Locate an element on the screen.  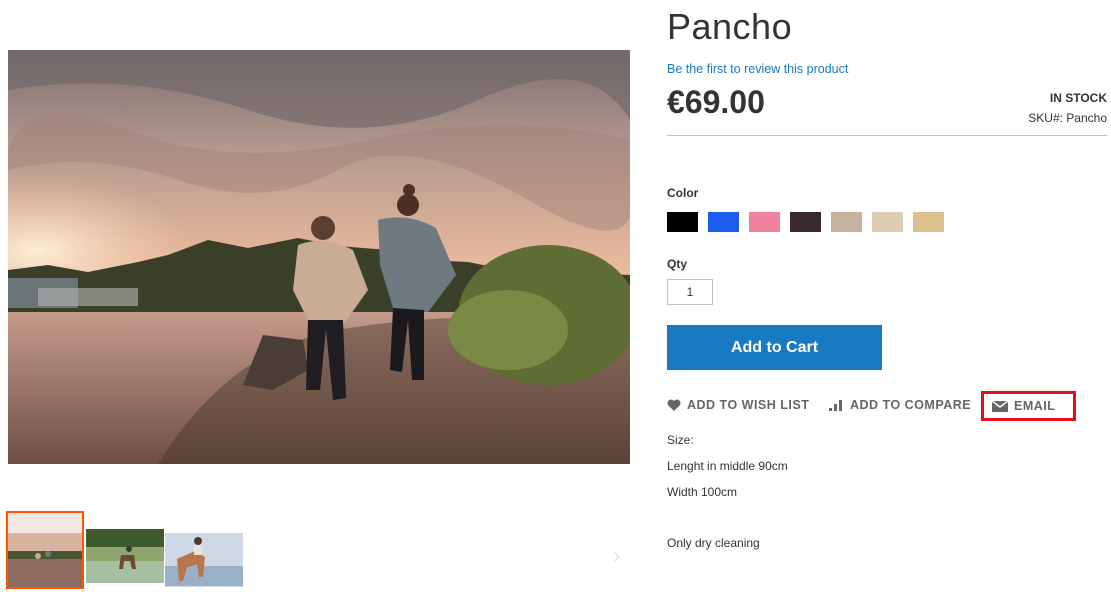
swatch-beige is located at coordinates (887, 222).